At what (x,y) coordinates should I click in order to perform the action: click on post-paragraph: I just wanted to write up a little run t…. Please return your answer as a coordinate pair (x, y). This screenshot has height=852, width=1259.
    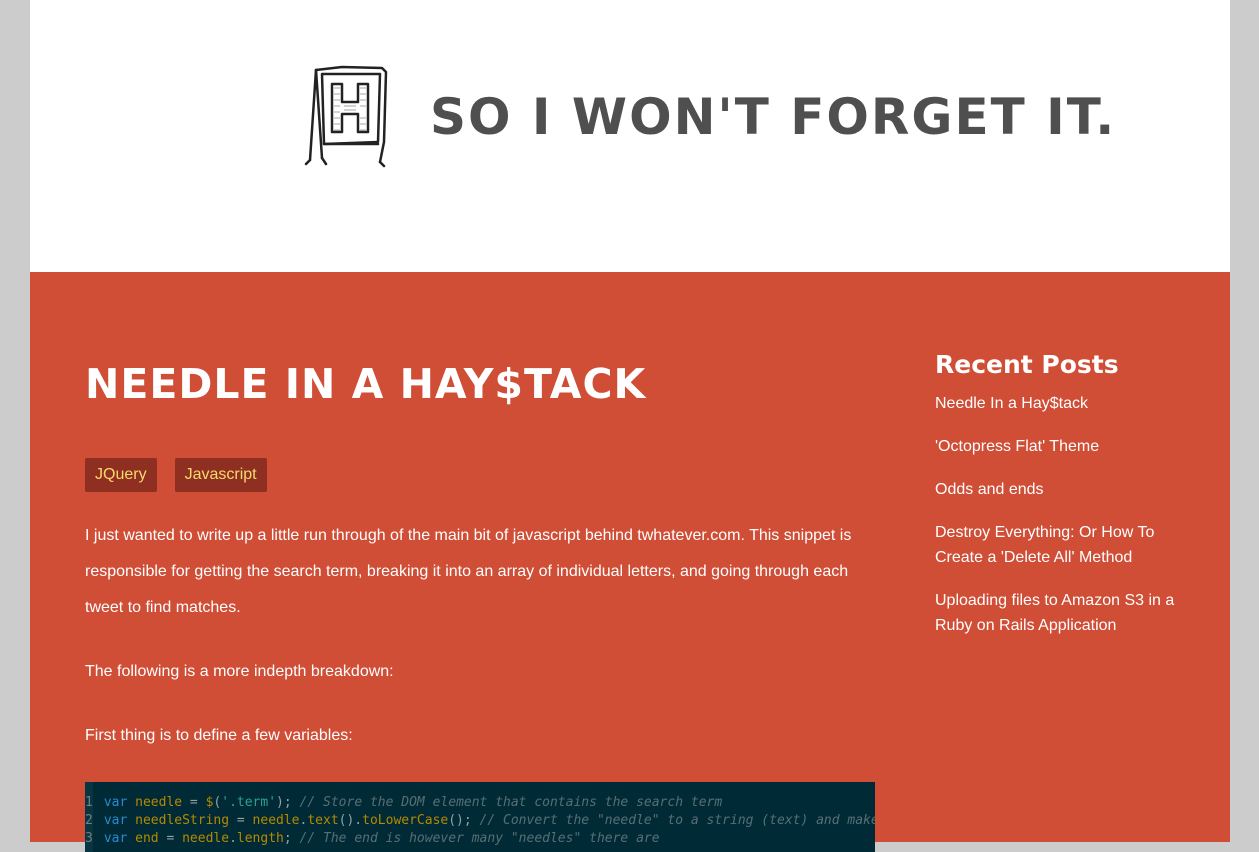
    Looking at the image, I should click on (468, 571).